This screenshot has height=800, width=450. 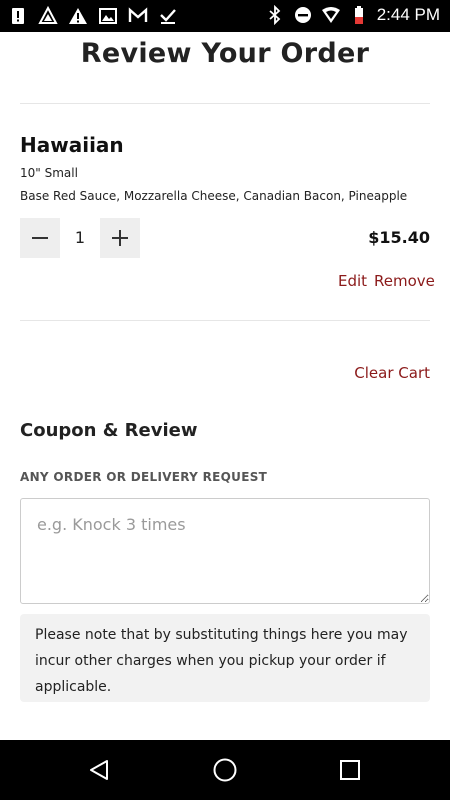 I want to click on gmail-icon, so click(x=138, y=16).